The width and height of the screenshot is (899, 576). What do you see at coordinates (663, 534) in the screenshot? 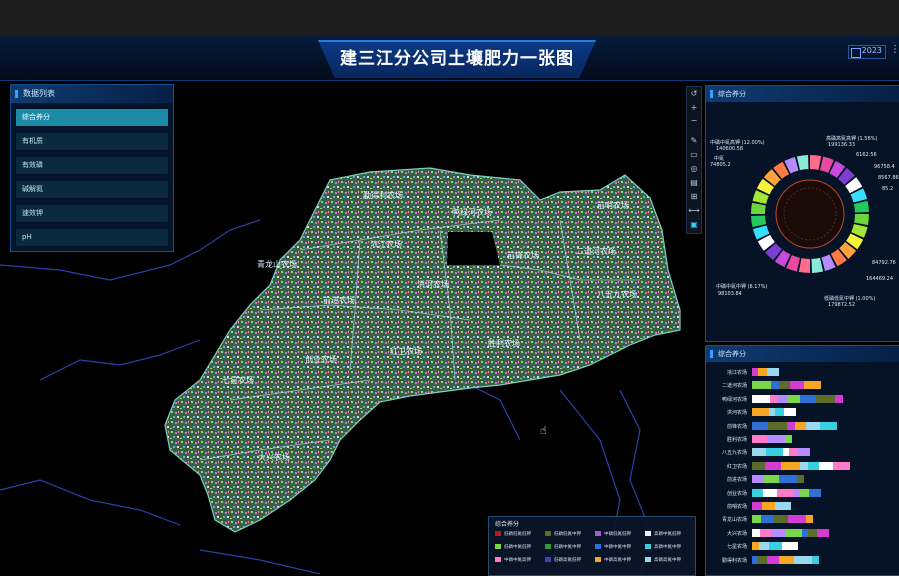
I see `legend-item: 高磷中氮低钾` at bounding box center [663, 534].